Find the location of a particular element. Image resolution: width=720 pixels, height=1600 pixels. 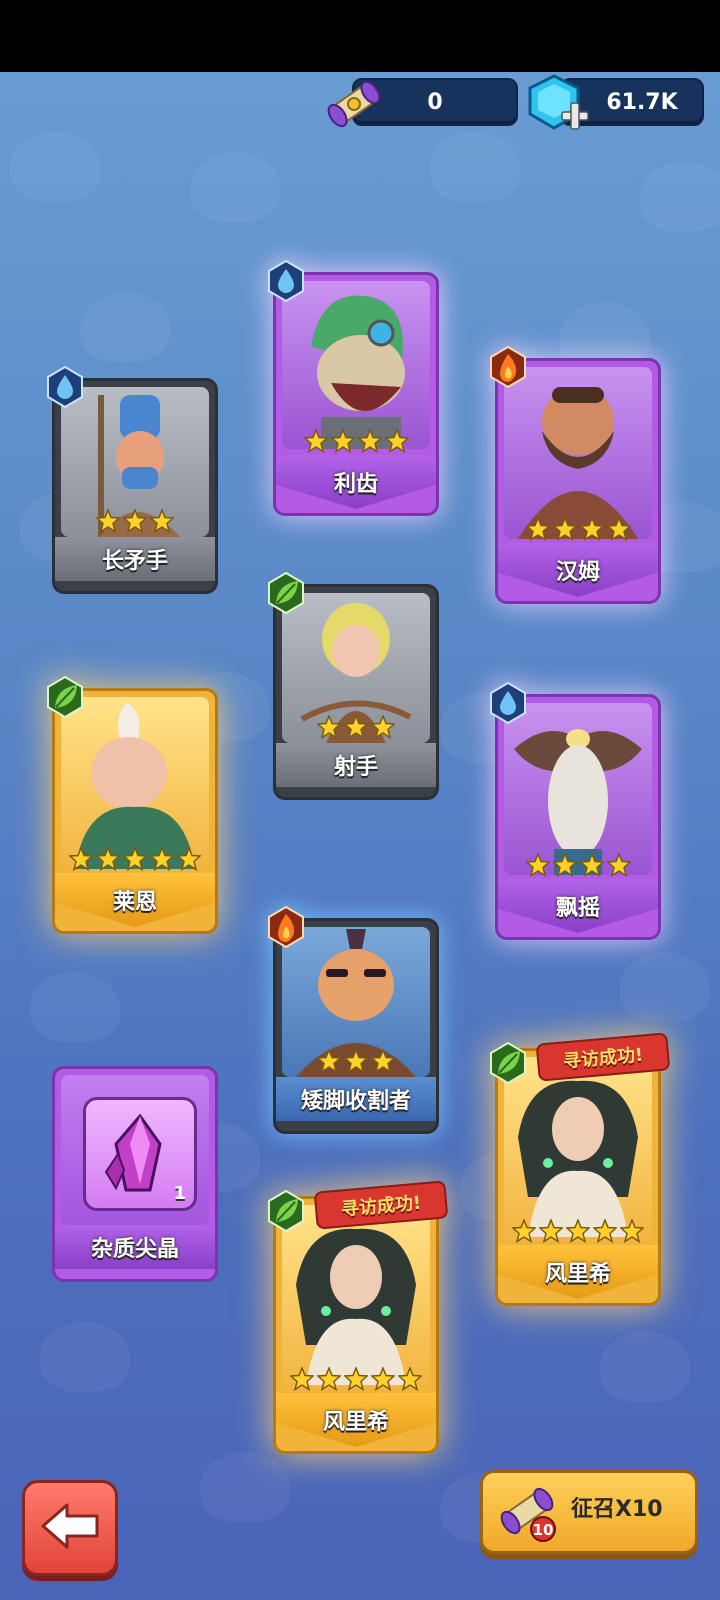

hero-card-fenglixi-2: 风里希 寻访成功! is located at coordinates (358, 1318).